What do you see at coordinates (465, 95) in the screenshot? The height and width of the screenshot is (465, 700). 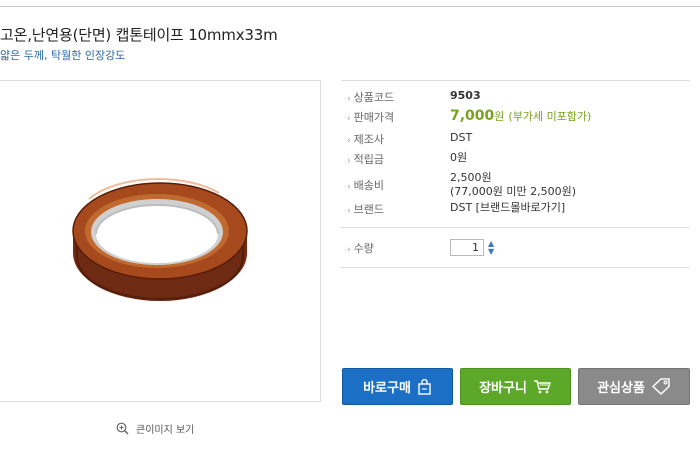 I see `code-value: 9503` at bounding box center [465, 95].